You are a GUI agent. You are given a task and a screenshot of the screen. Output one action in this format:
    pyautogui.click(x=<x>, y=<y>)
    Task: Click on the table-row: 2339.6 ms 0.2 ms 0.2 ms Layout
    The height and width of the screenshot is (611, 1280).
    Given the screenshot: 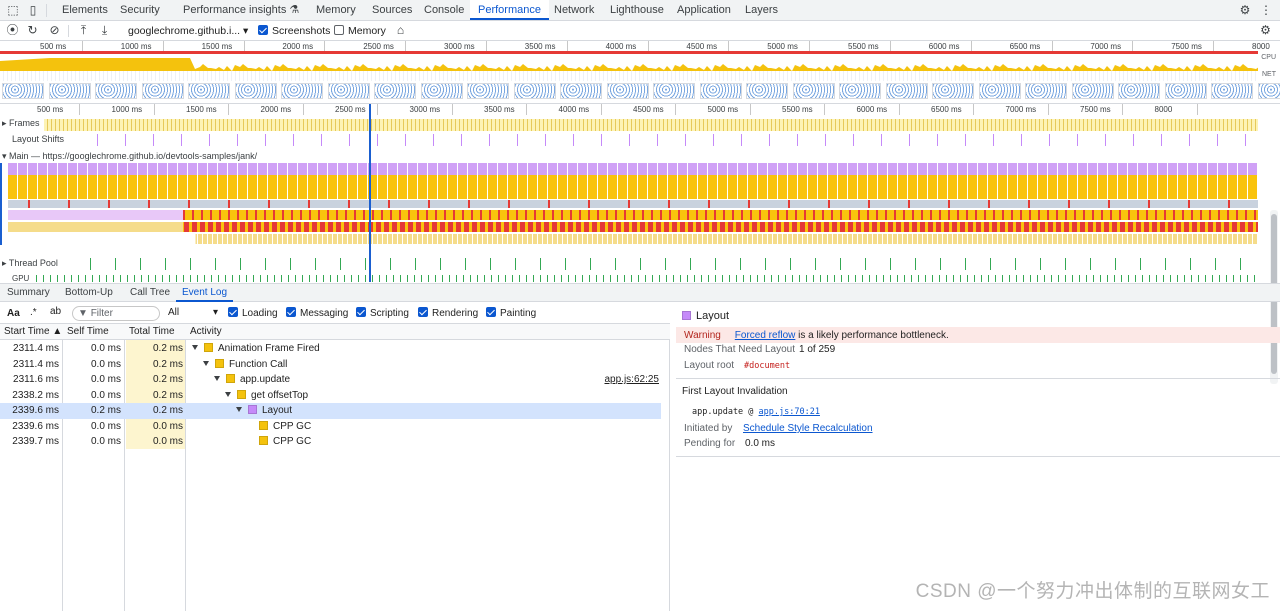 What is the action you would take?
    pyautogui.click(x=330, y=411)
    